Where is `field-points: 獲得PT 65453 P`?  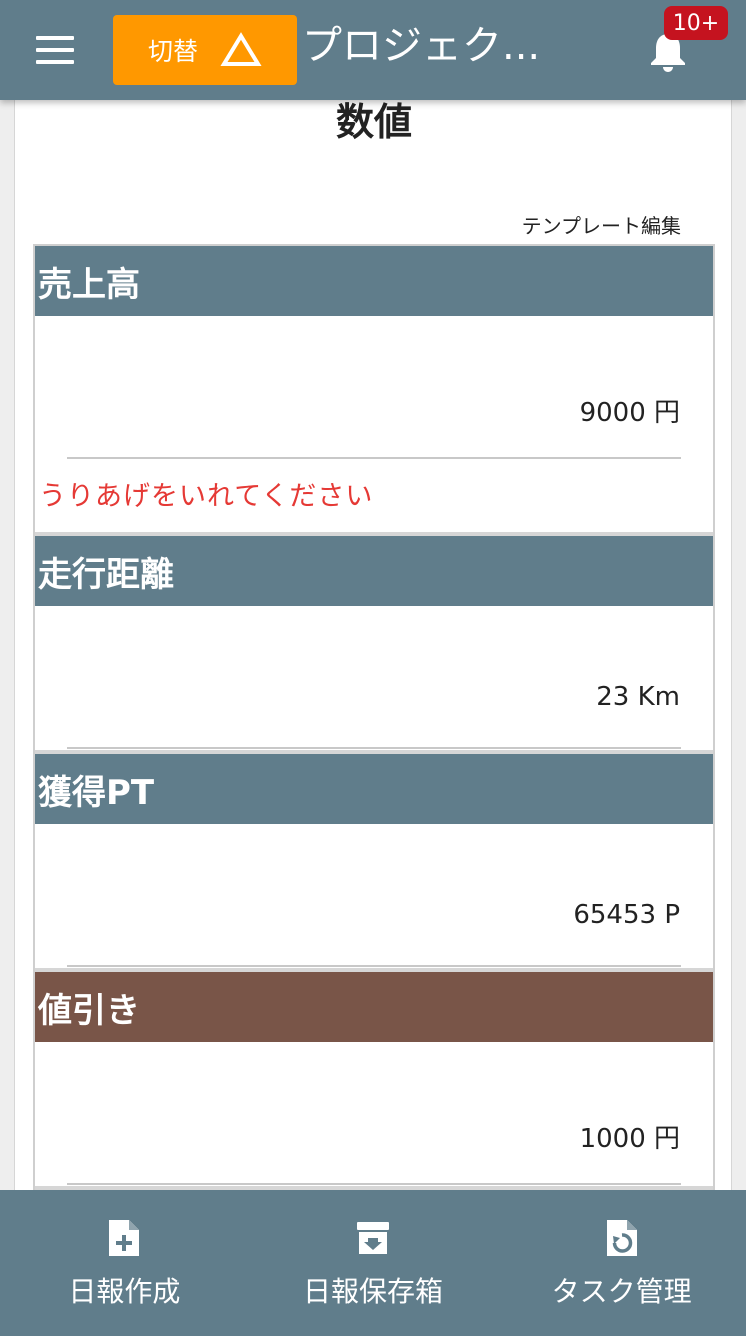
field-points: 獲得PT 65453 P is located at coordinates (374, 863).